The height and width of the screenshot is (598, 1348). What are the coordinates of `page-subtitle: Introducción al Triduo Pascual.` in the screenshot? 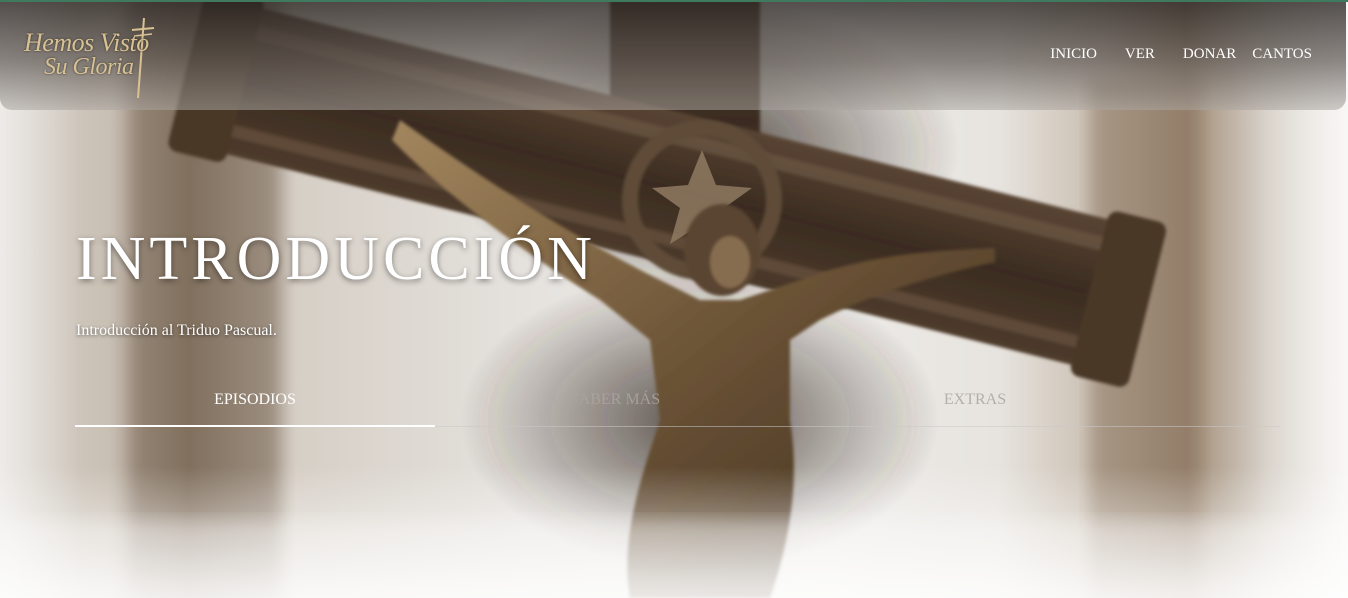 It's located at (176, 330).